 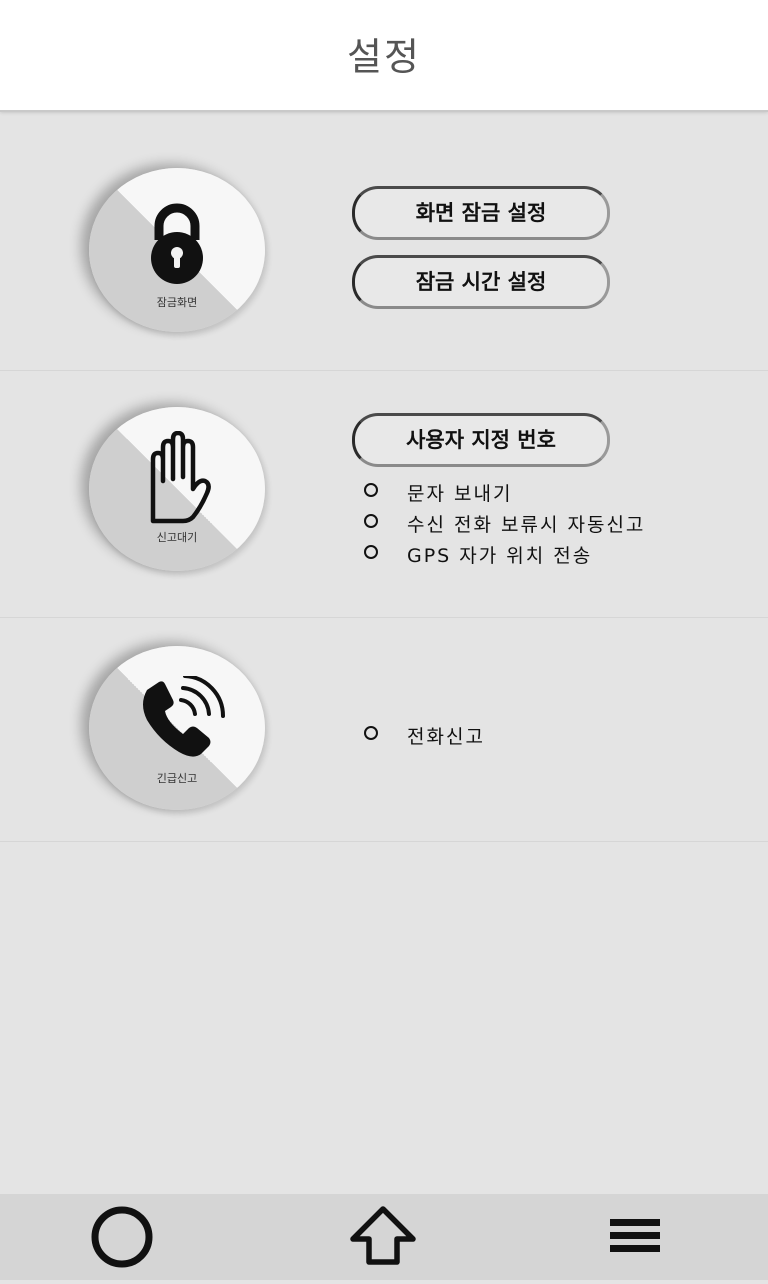 I want to click on emergency-report-disc: 긴급신고, so click(x=177, y=728).